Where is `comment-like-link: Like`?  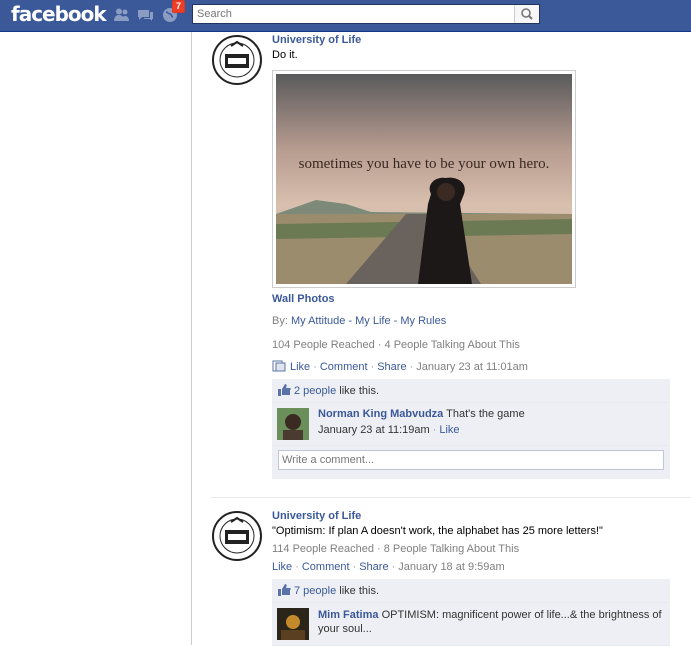 comment-like-link: Like is located at coordinates (449, 430).